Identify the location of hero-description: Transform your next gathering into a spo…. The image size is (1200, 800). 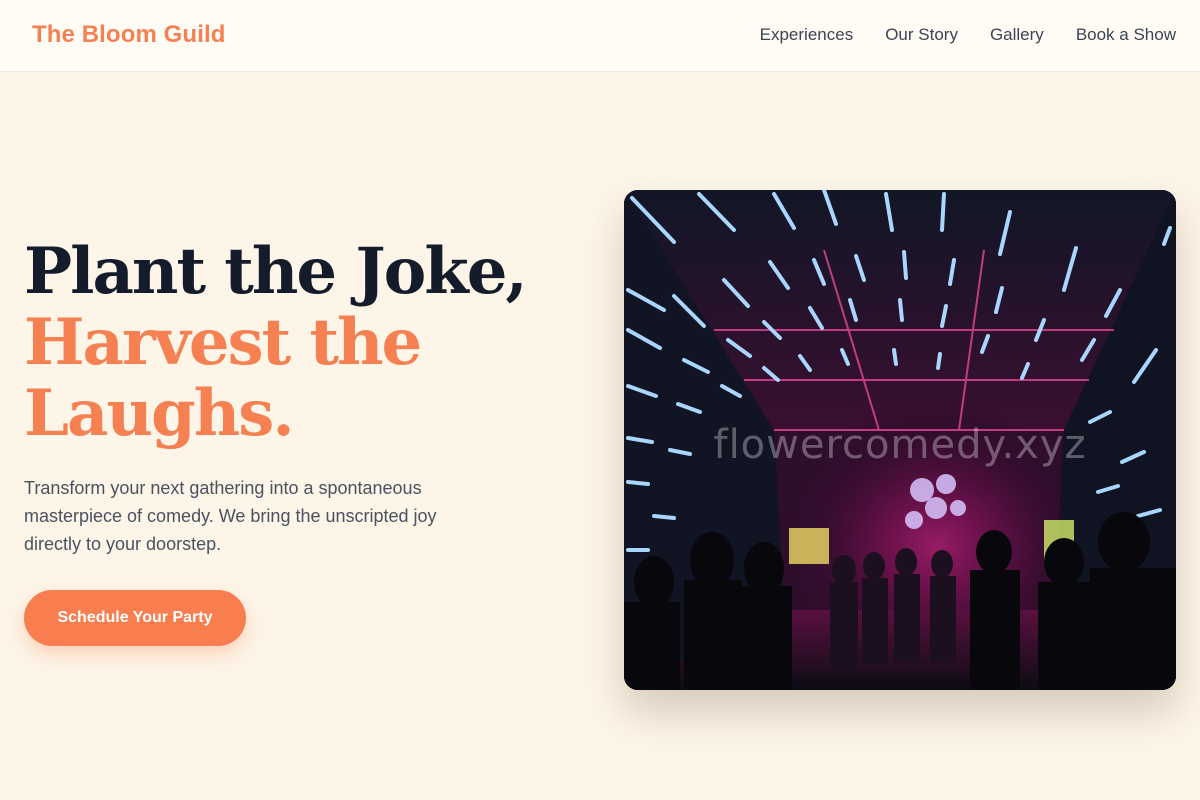
(230, 516).